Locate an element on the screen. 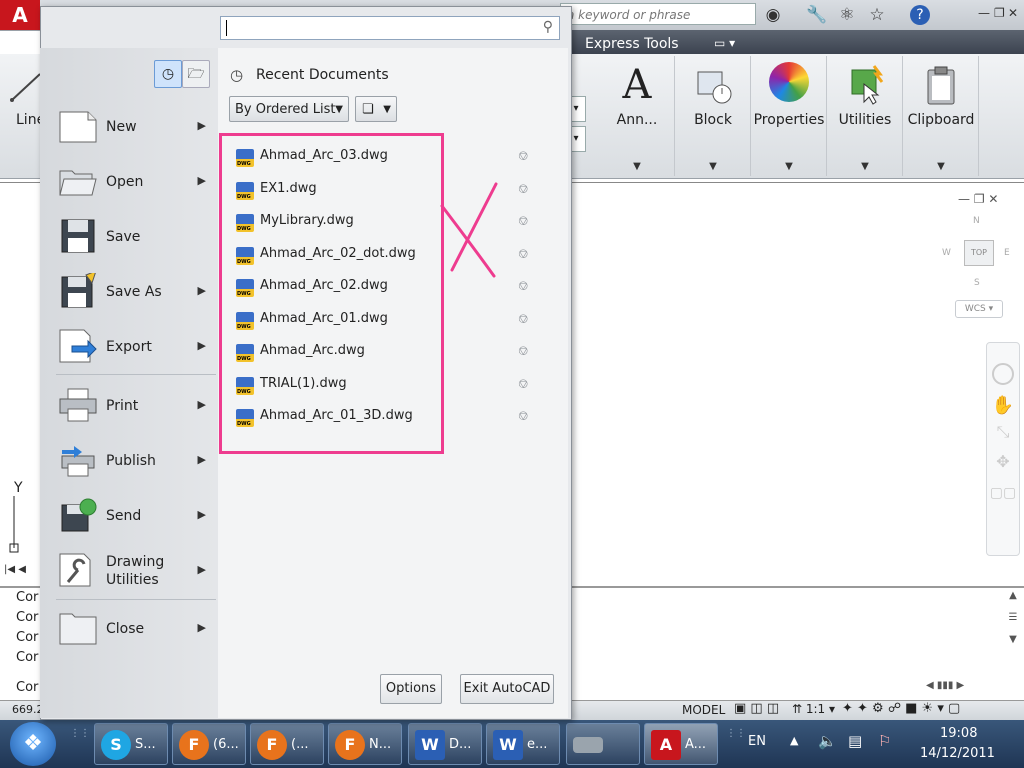 This screenshot has height=768, width=1024. volume-icon: 🔈 is located at coordinates (827, 741).